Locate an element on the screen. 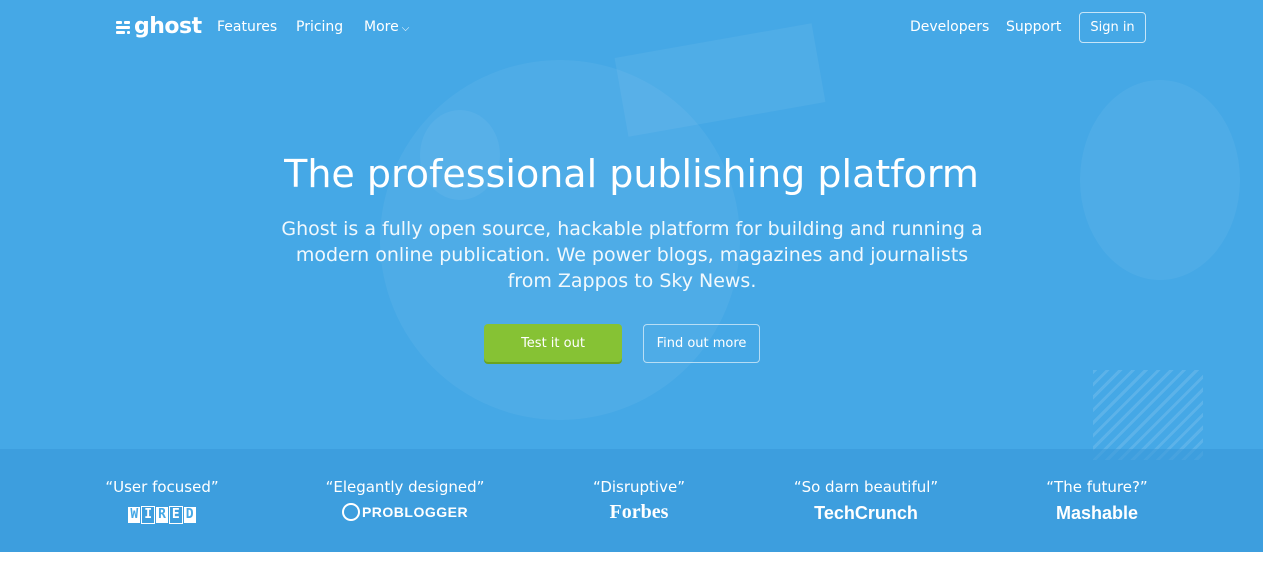 This screenshot has width=1263, height=588. problogger-logo: PROBLOGGER is located at coordinates (405, 512).